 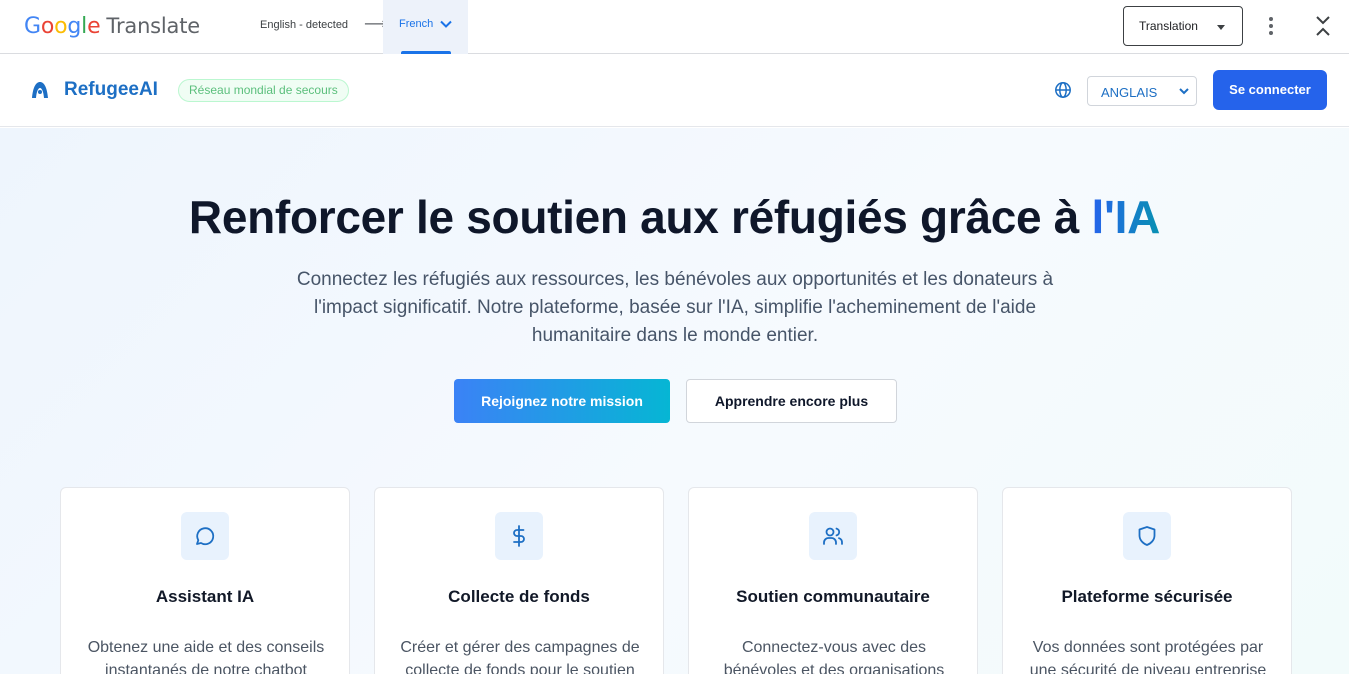 What do you see at coordinates (562, 401) in the screenshot?
I see `join-mission-button: Rejoignez notre mission` at bounding box center [562, 401].